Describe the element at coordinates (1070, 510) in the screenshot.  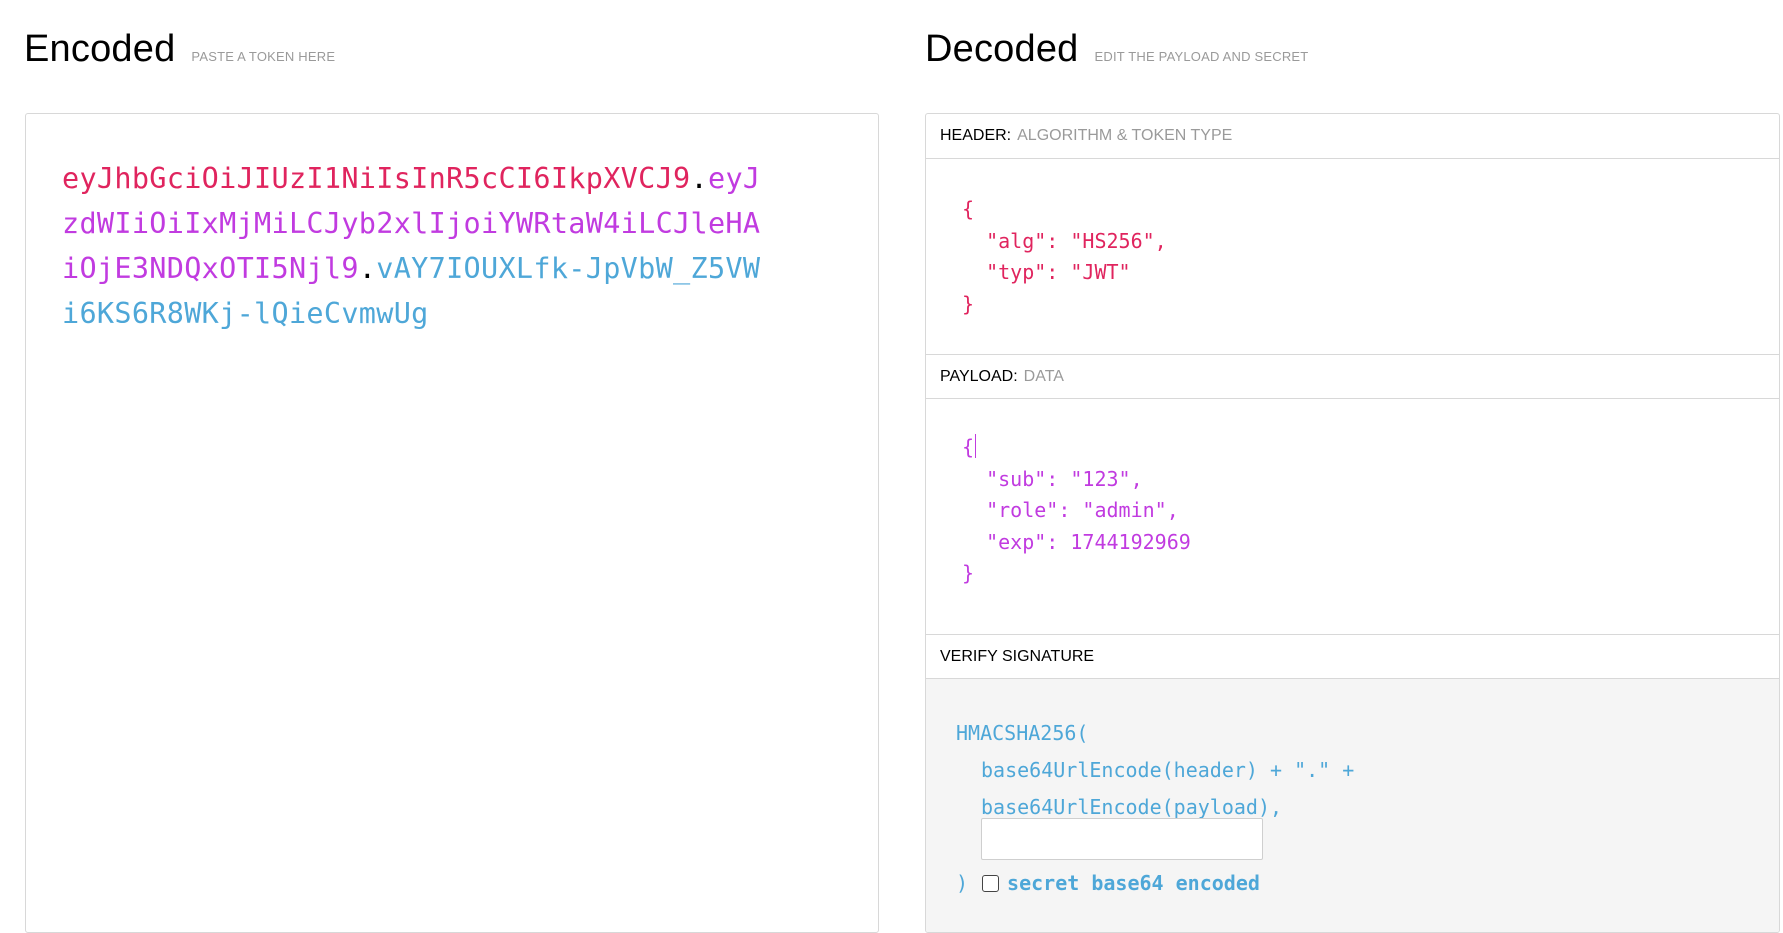
I see `payload-json-line: "role": "admin",` at that location.